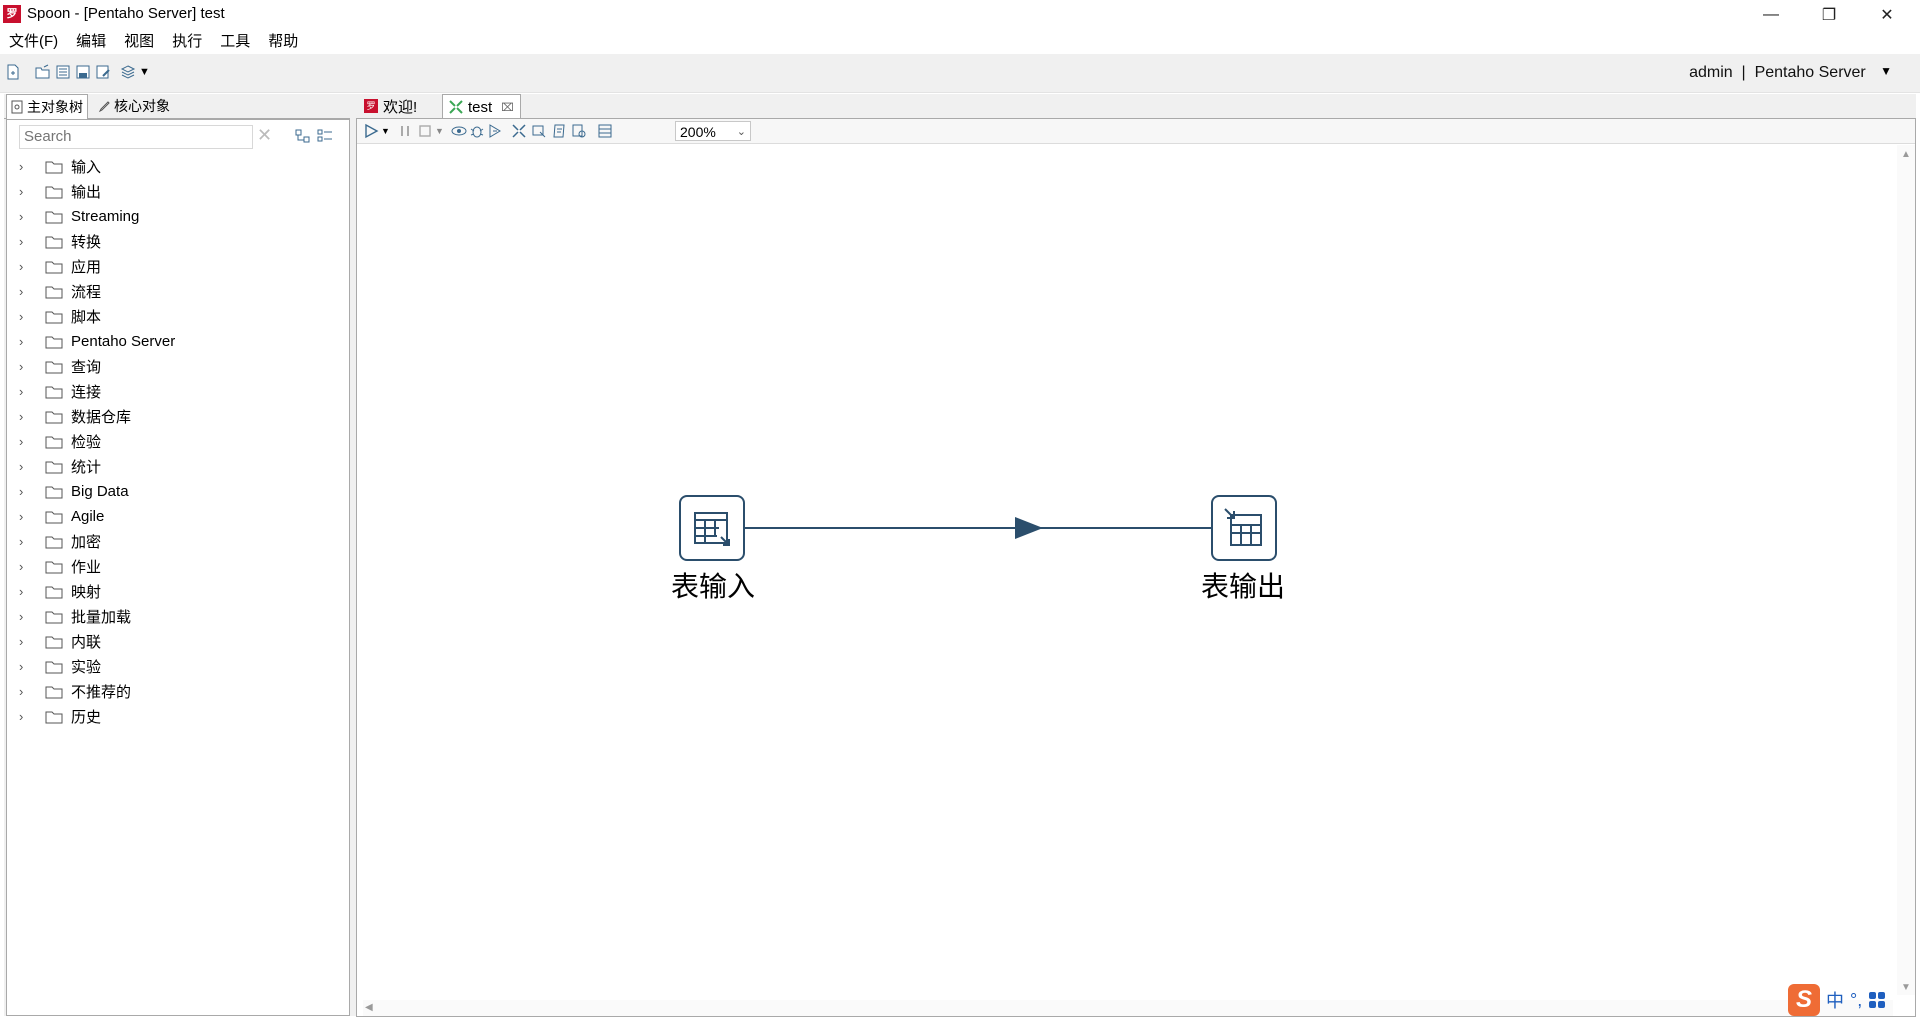 The height and width of the screenshot is (1021, 1920). Describe the element at coordinates (187, 42) in the screenshot. I see `menu-run: 执行` at that location.